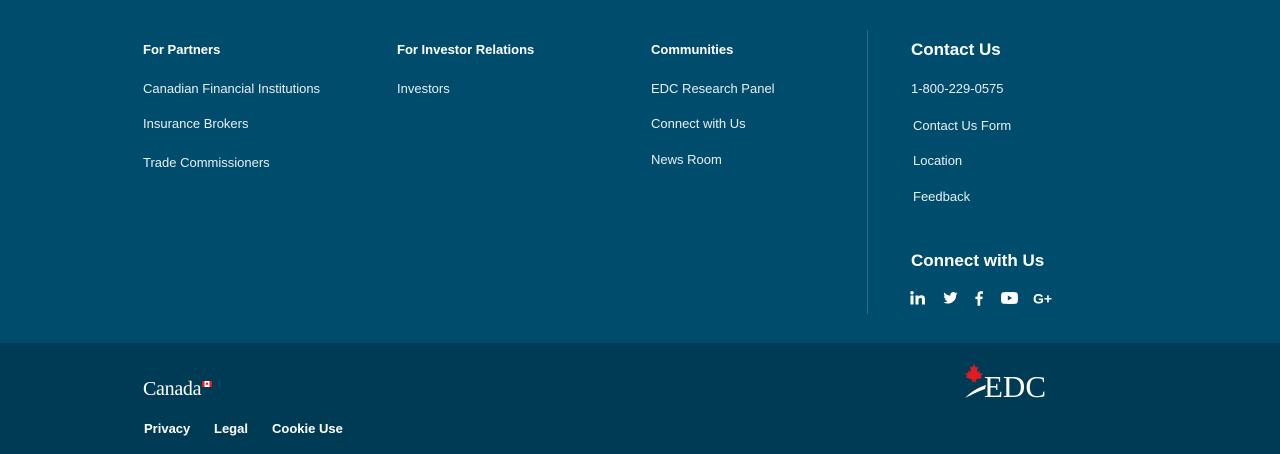 The width and height of the screenshot is (1280, 454). I want to click on svg-text: G+, so click(1042, 298).